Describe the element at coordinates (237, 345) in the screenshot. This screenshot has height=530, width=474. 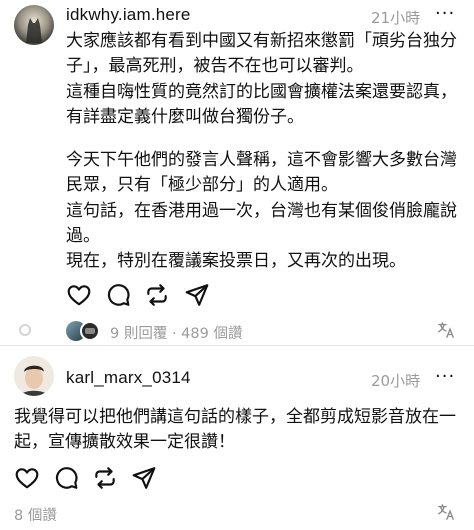
I see `divider` at that location.